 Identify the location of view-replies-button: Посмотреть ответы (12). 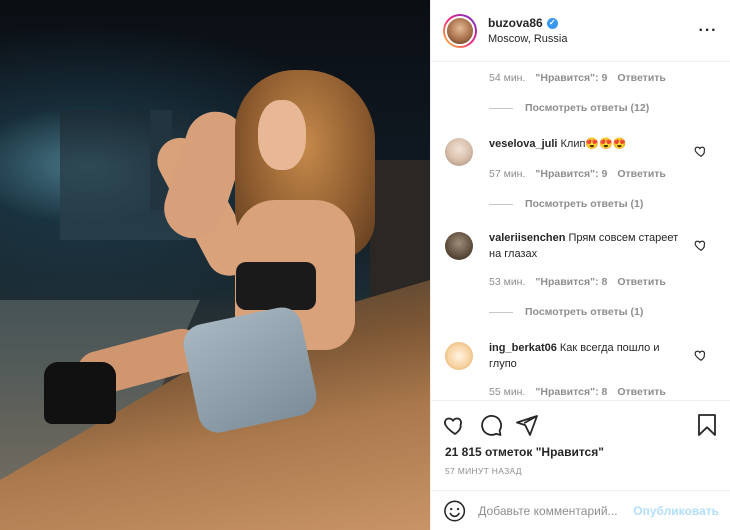
(569, 108).